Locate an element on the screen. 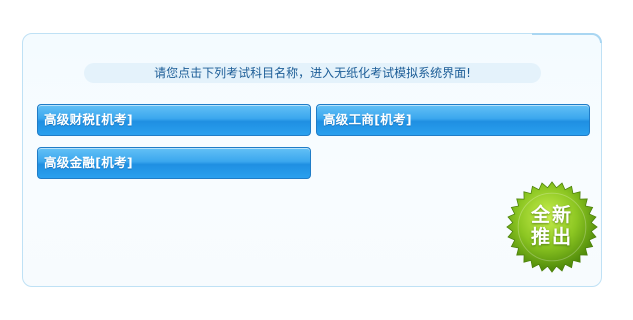 The image size is (633, 320). panel-corner-accent is located at coordinates (567, 38).